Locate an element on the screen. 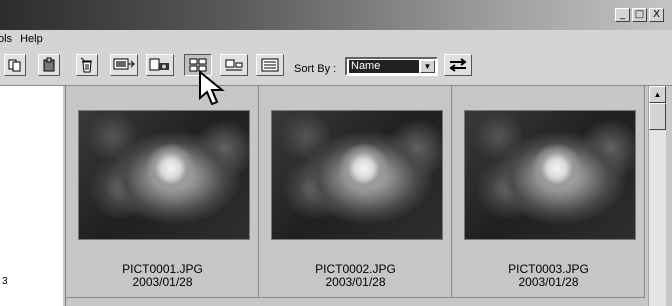 Image resolution: width=672 pixels, height=306 pixels. sort-by-dropdown: Name ▼ is located at coordinates (391, 66).